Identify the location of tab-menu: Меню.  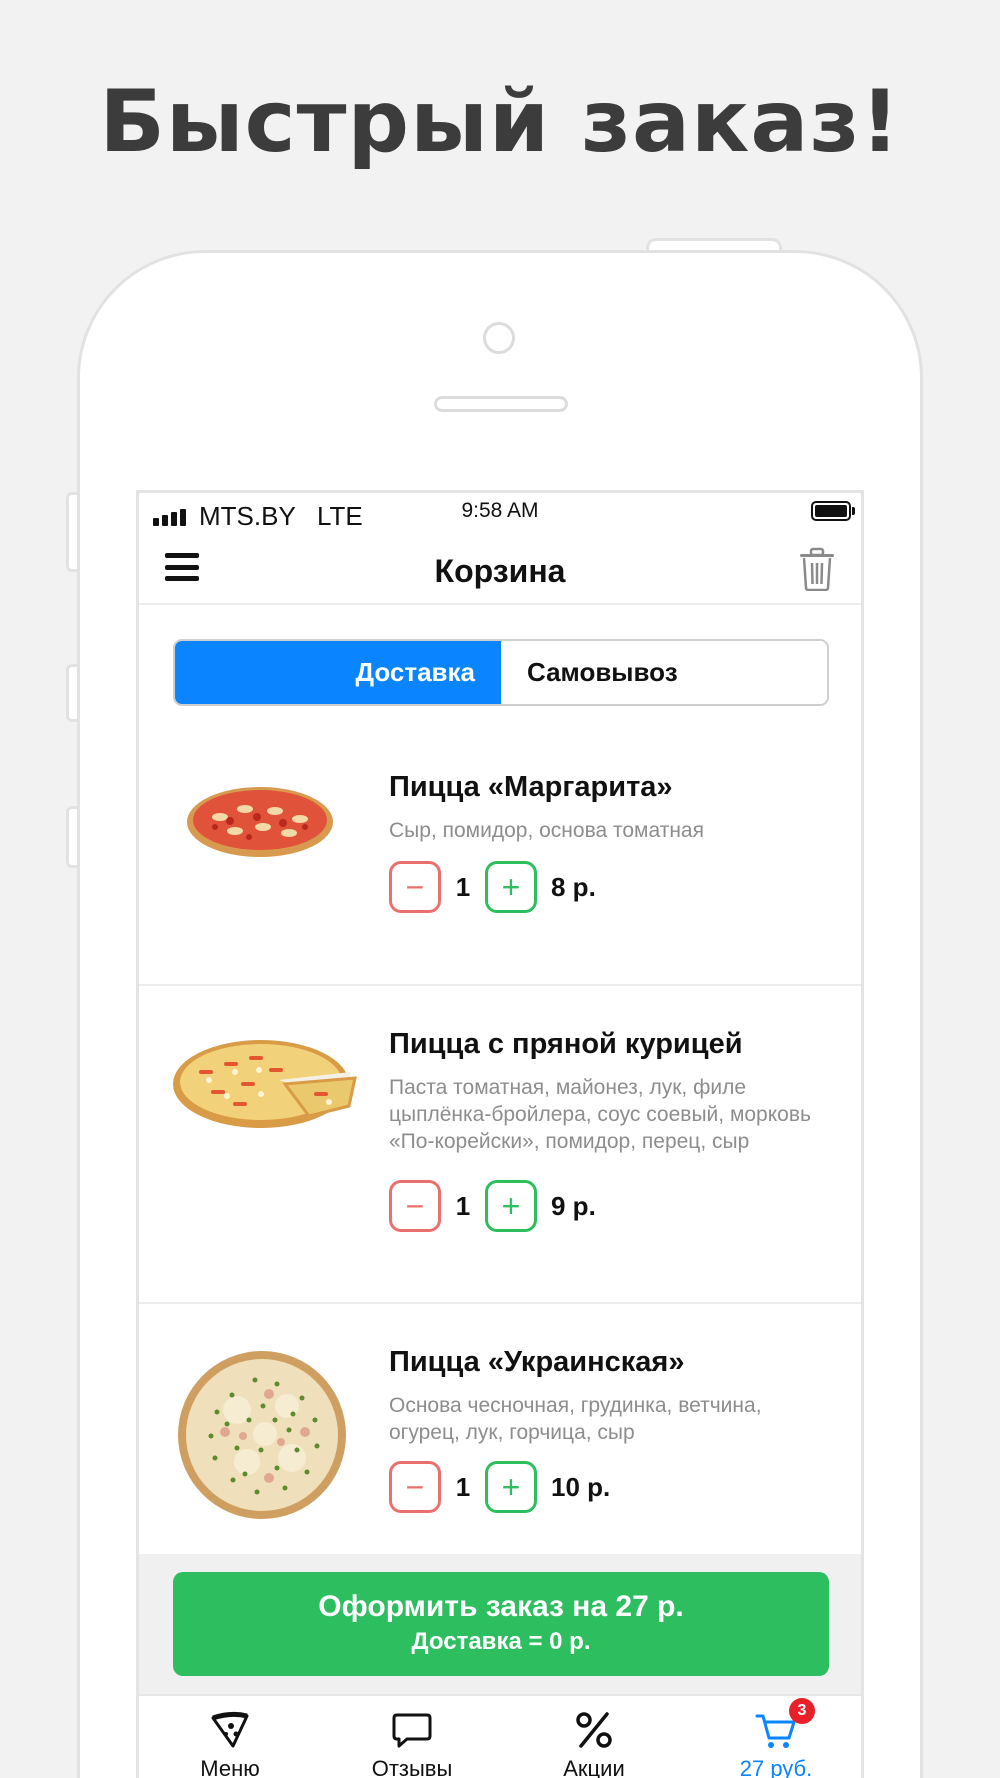
(230, 1737).